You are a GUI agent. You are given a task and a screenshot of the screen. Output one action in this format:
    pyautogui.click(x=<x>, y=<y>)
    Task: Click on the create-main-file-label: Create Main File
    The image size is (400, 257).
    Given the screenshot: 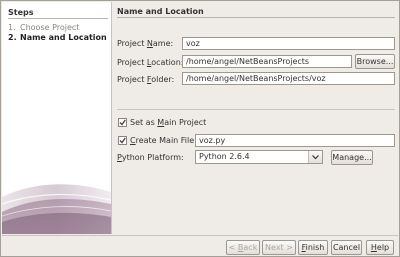 What is the action you would take?
    pyautogui.click(x=162, y=140)
    